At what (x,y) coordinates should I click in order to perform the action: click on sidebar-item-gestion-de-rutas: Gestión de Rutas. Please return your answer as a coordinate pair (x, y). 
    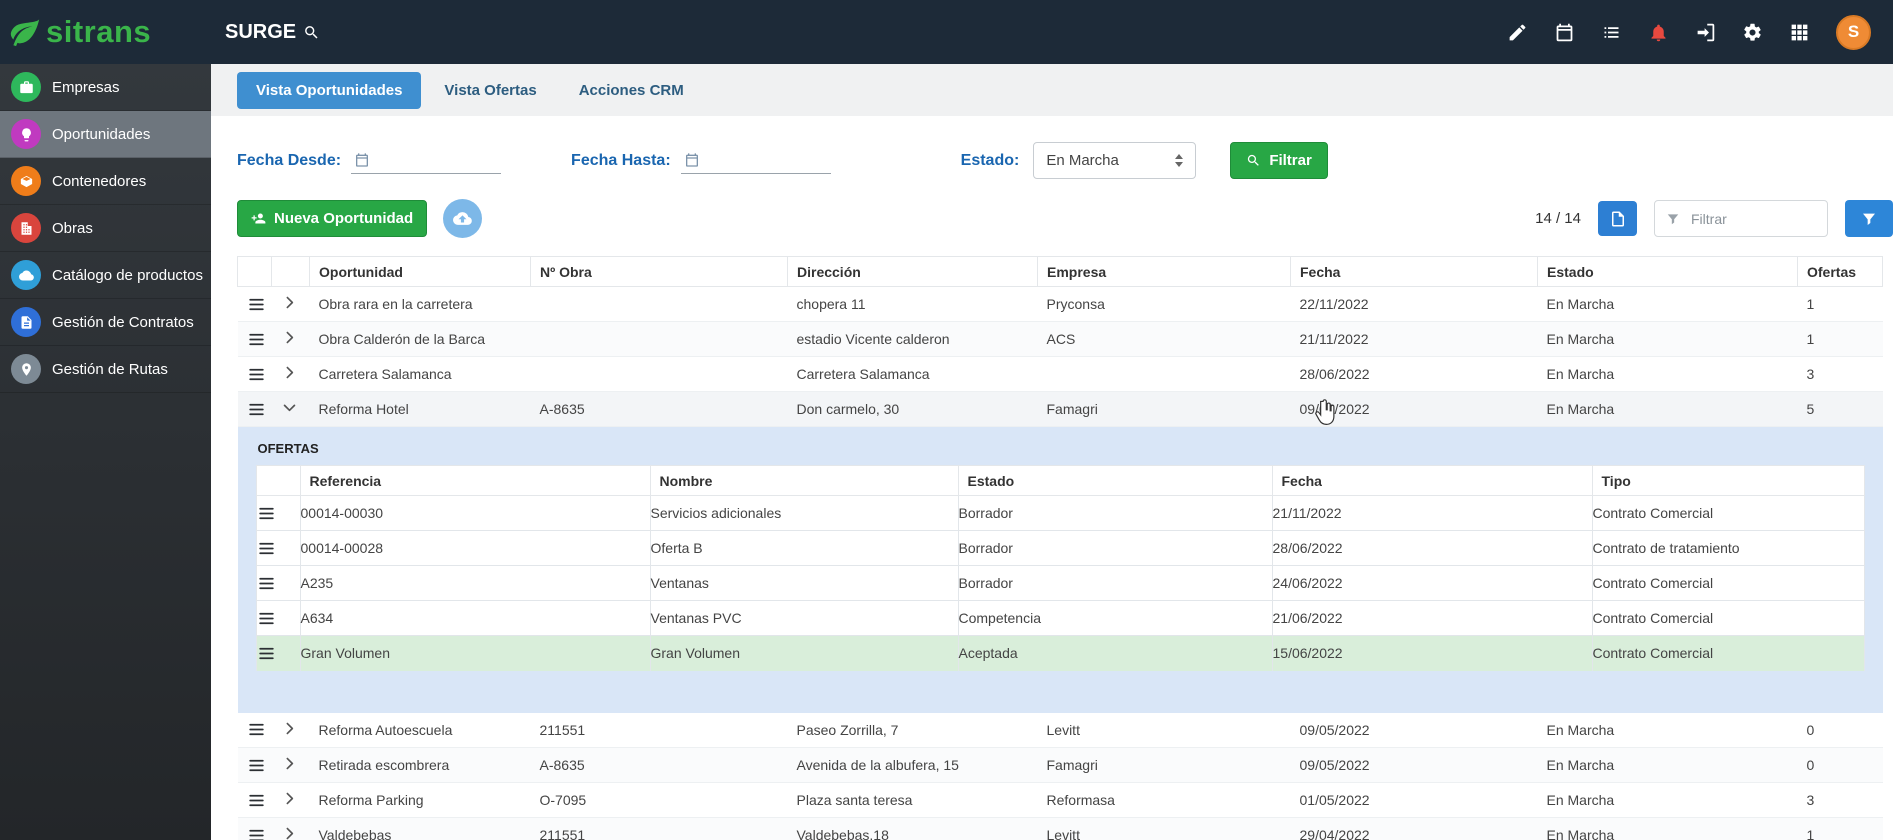
    Looking at the image, I should click on (105, 369).